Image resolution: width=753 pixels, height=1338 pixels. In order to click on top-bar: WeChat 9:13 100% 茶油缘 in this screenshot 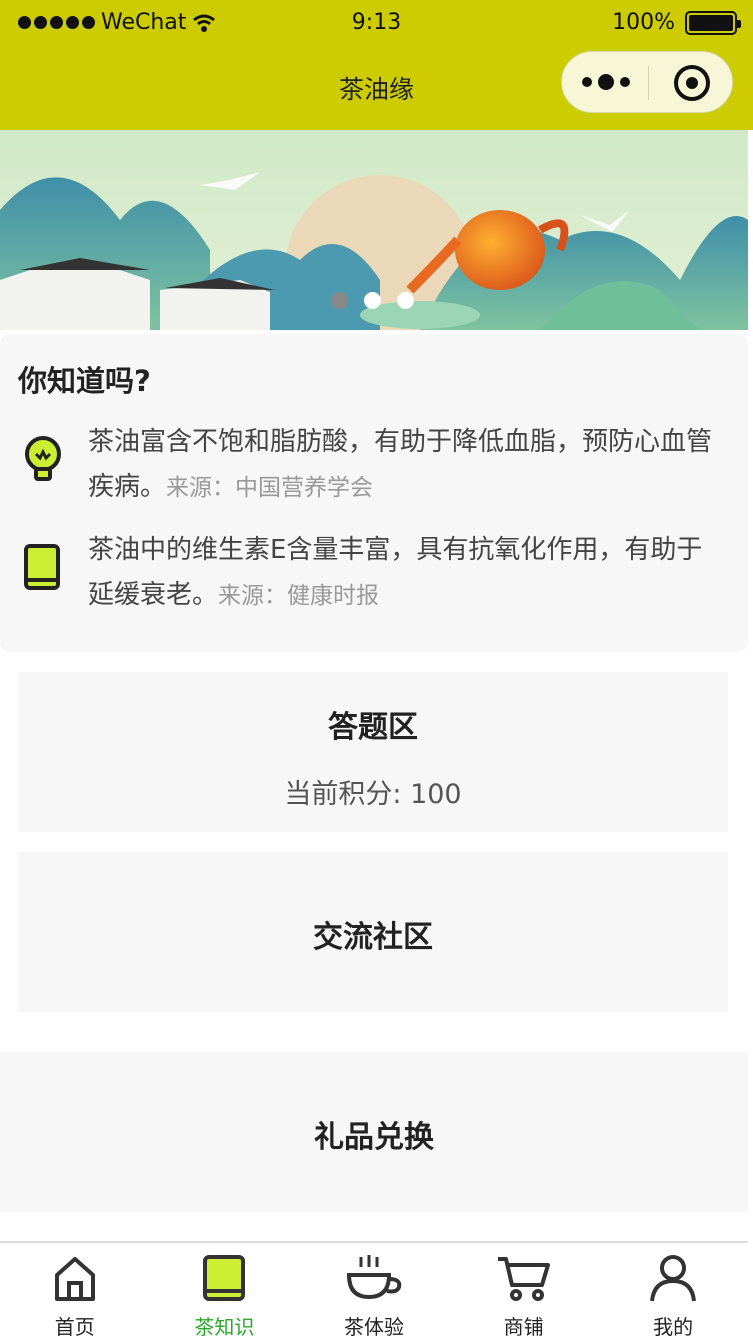, I will do `click(376, 65)`.